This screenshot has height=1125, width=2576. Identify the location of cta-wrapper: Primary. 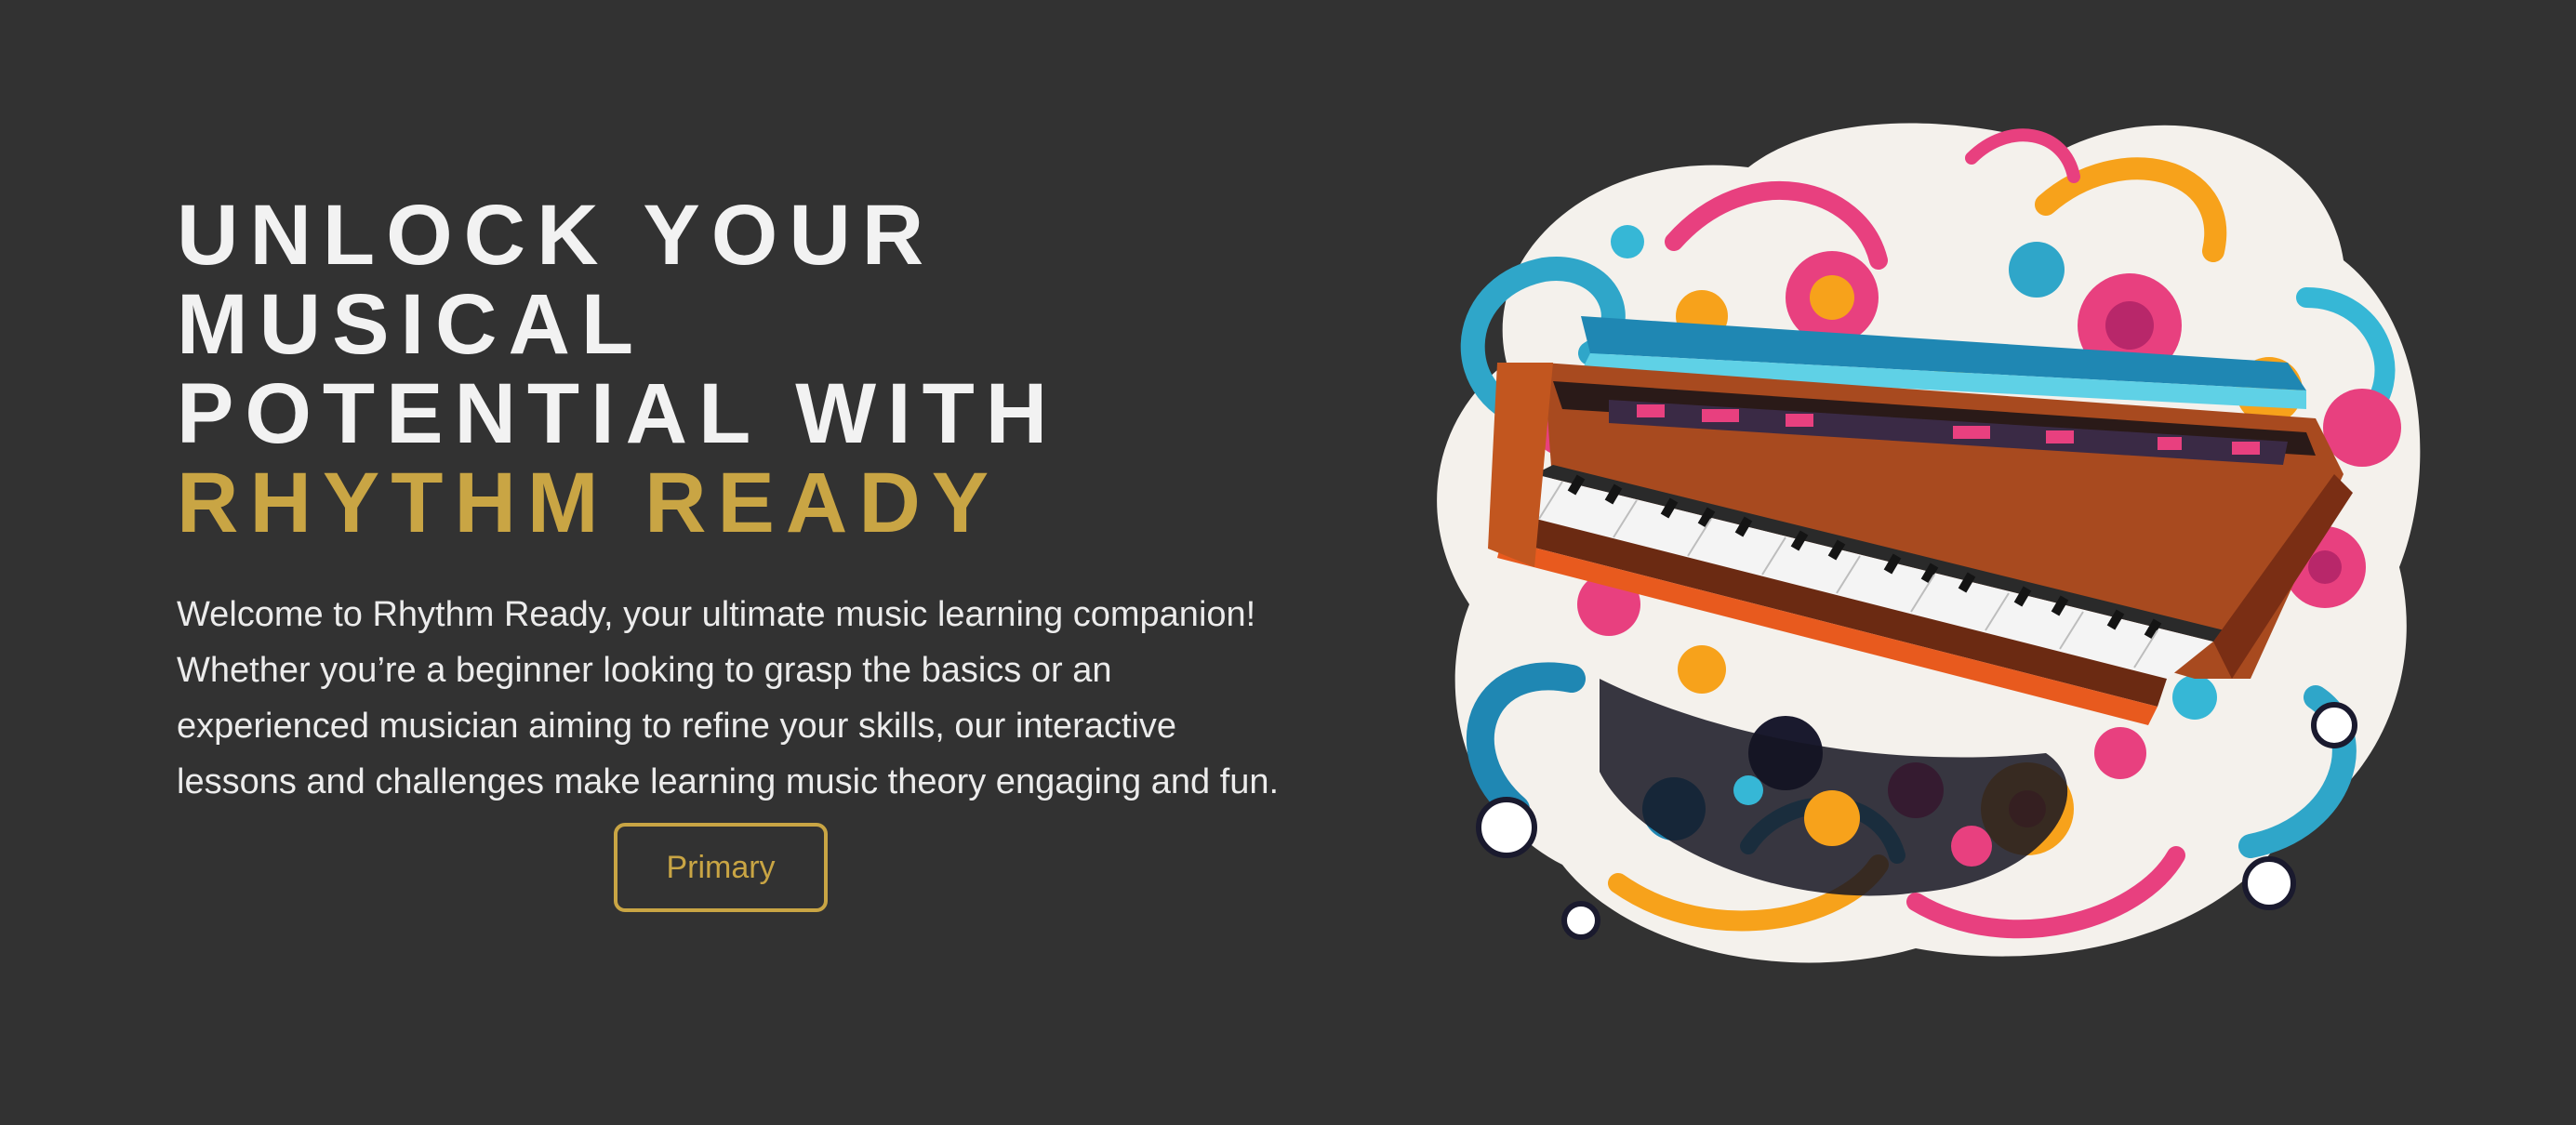
(735, 867).